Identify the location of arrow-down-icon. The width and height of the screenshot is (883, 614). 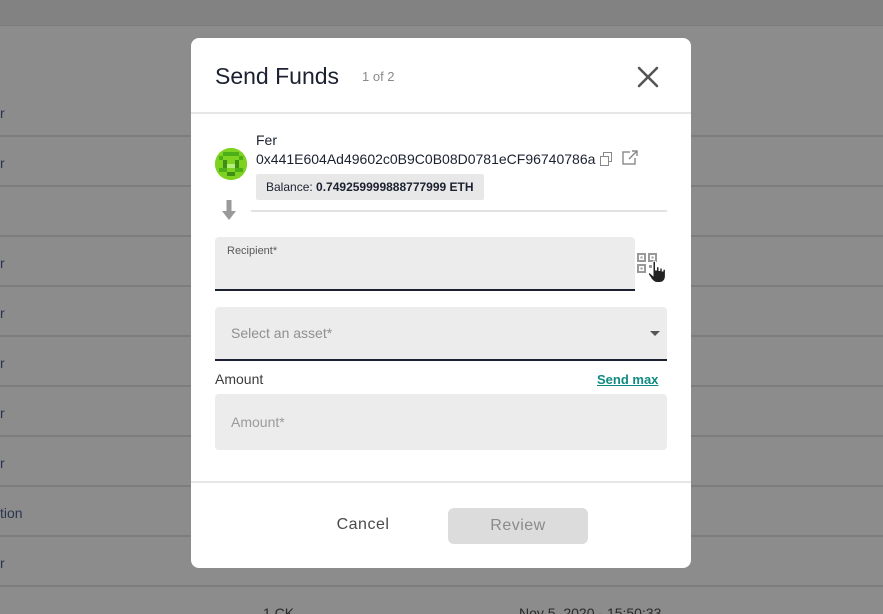
(229, 211).